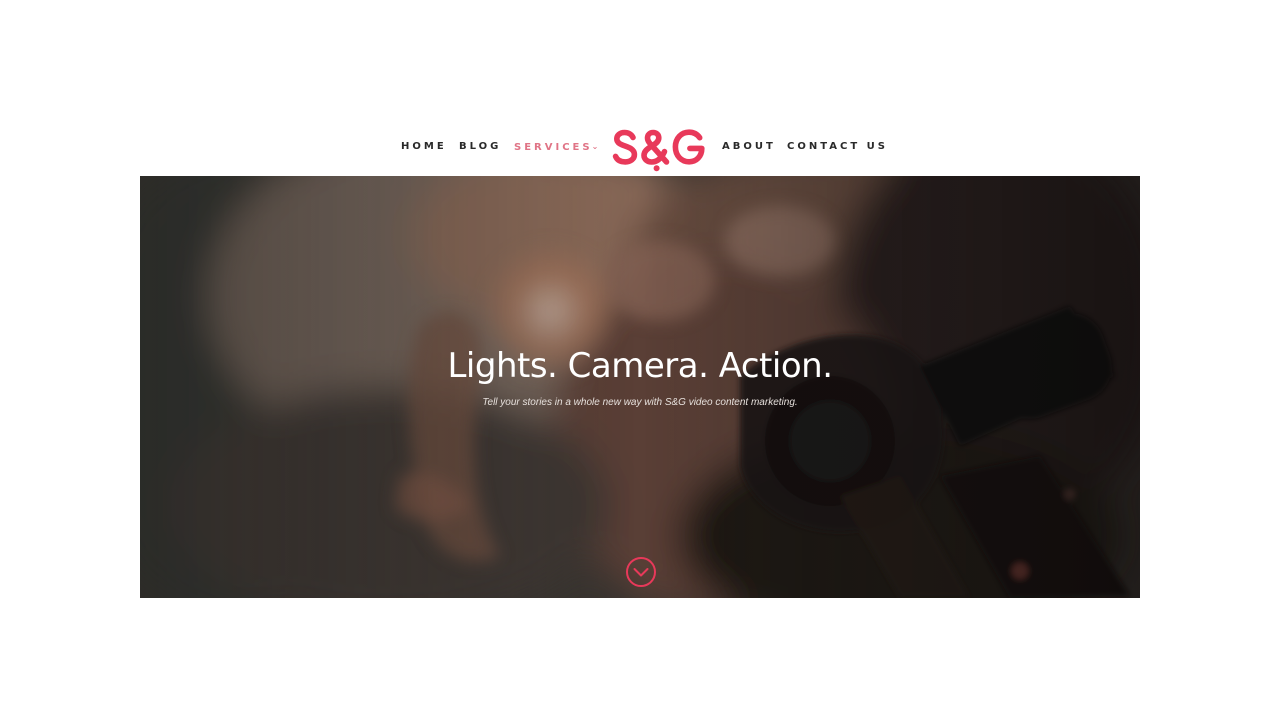 The image size is (1280, 720). I want to click on chevron-down-icon: ⌄, so click(595, 146).